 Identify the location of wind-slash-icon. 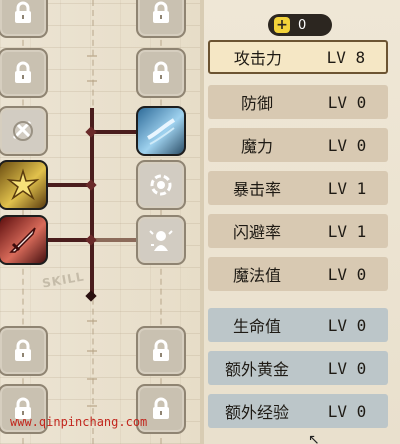
(161, 131).